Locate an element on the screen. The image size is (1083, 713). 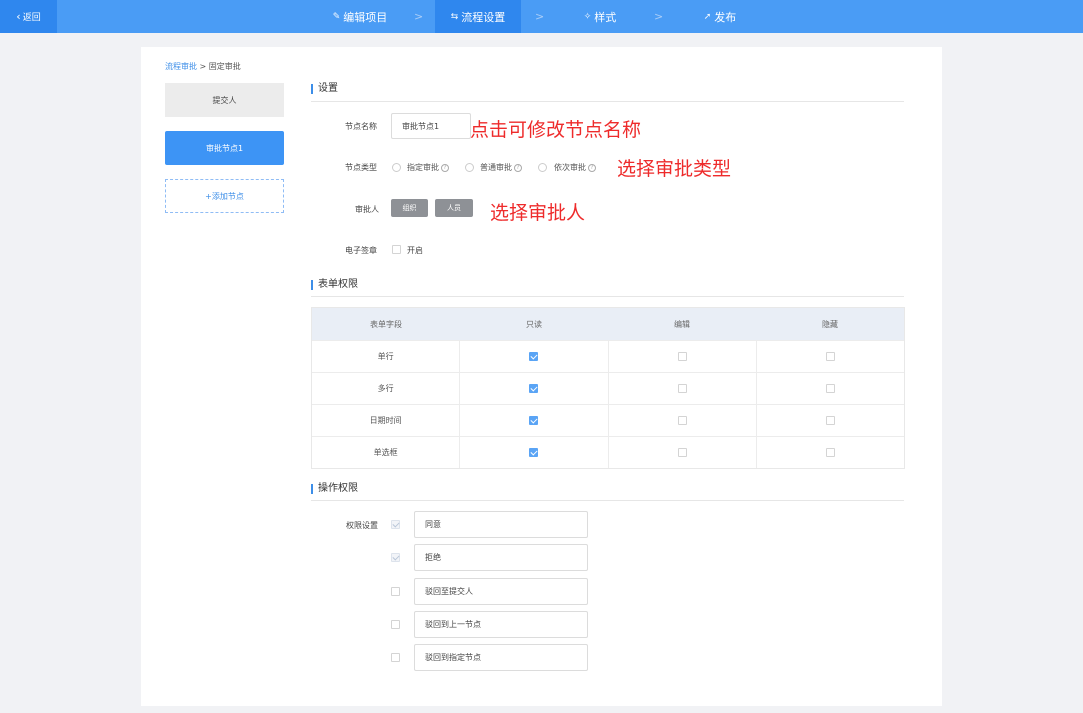
field-name: 多行 is located at coordinates (385, 388).